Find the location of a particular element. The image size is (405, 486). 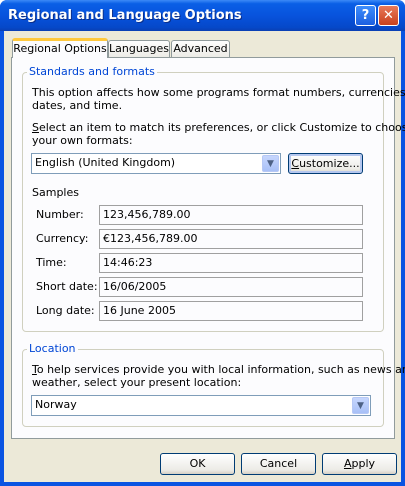

sample-value-currency: €123,456,789.00 is located at coordinates (231, 239).